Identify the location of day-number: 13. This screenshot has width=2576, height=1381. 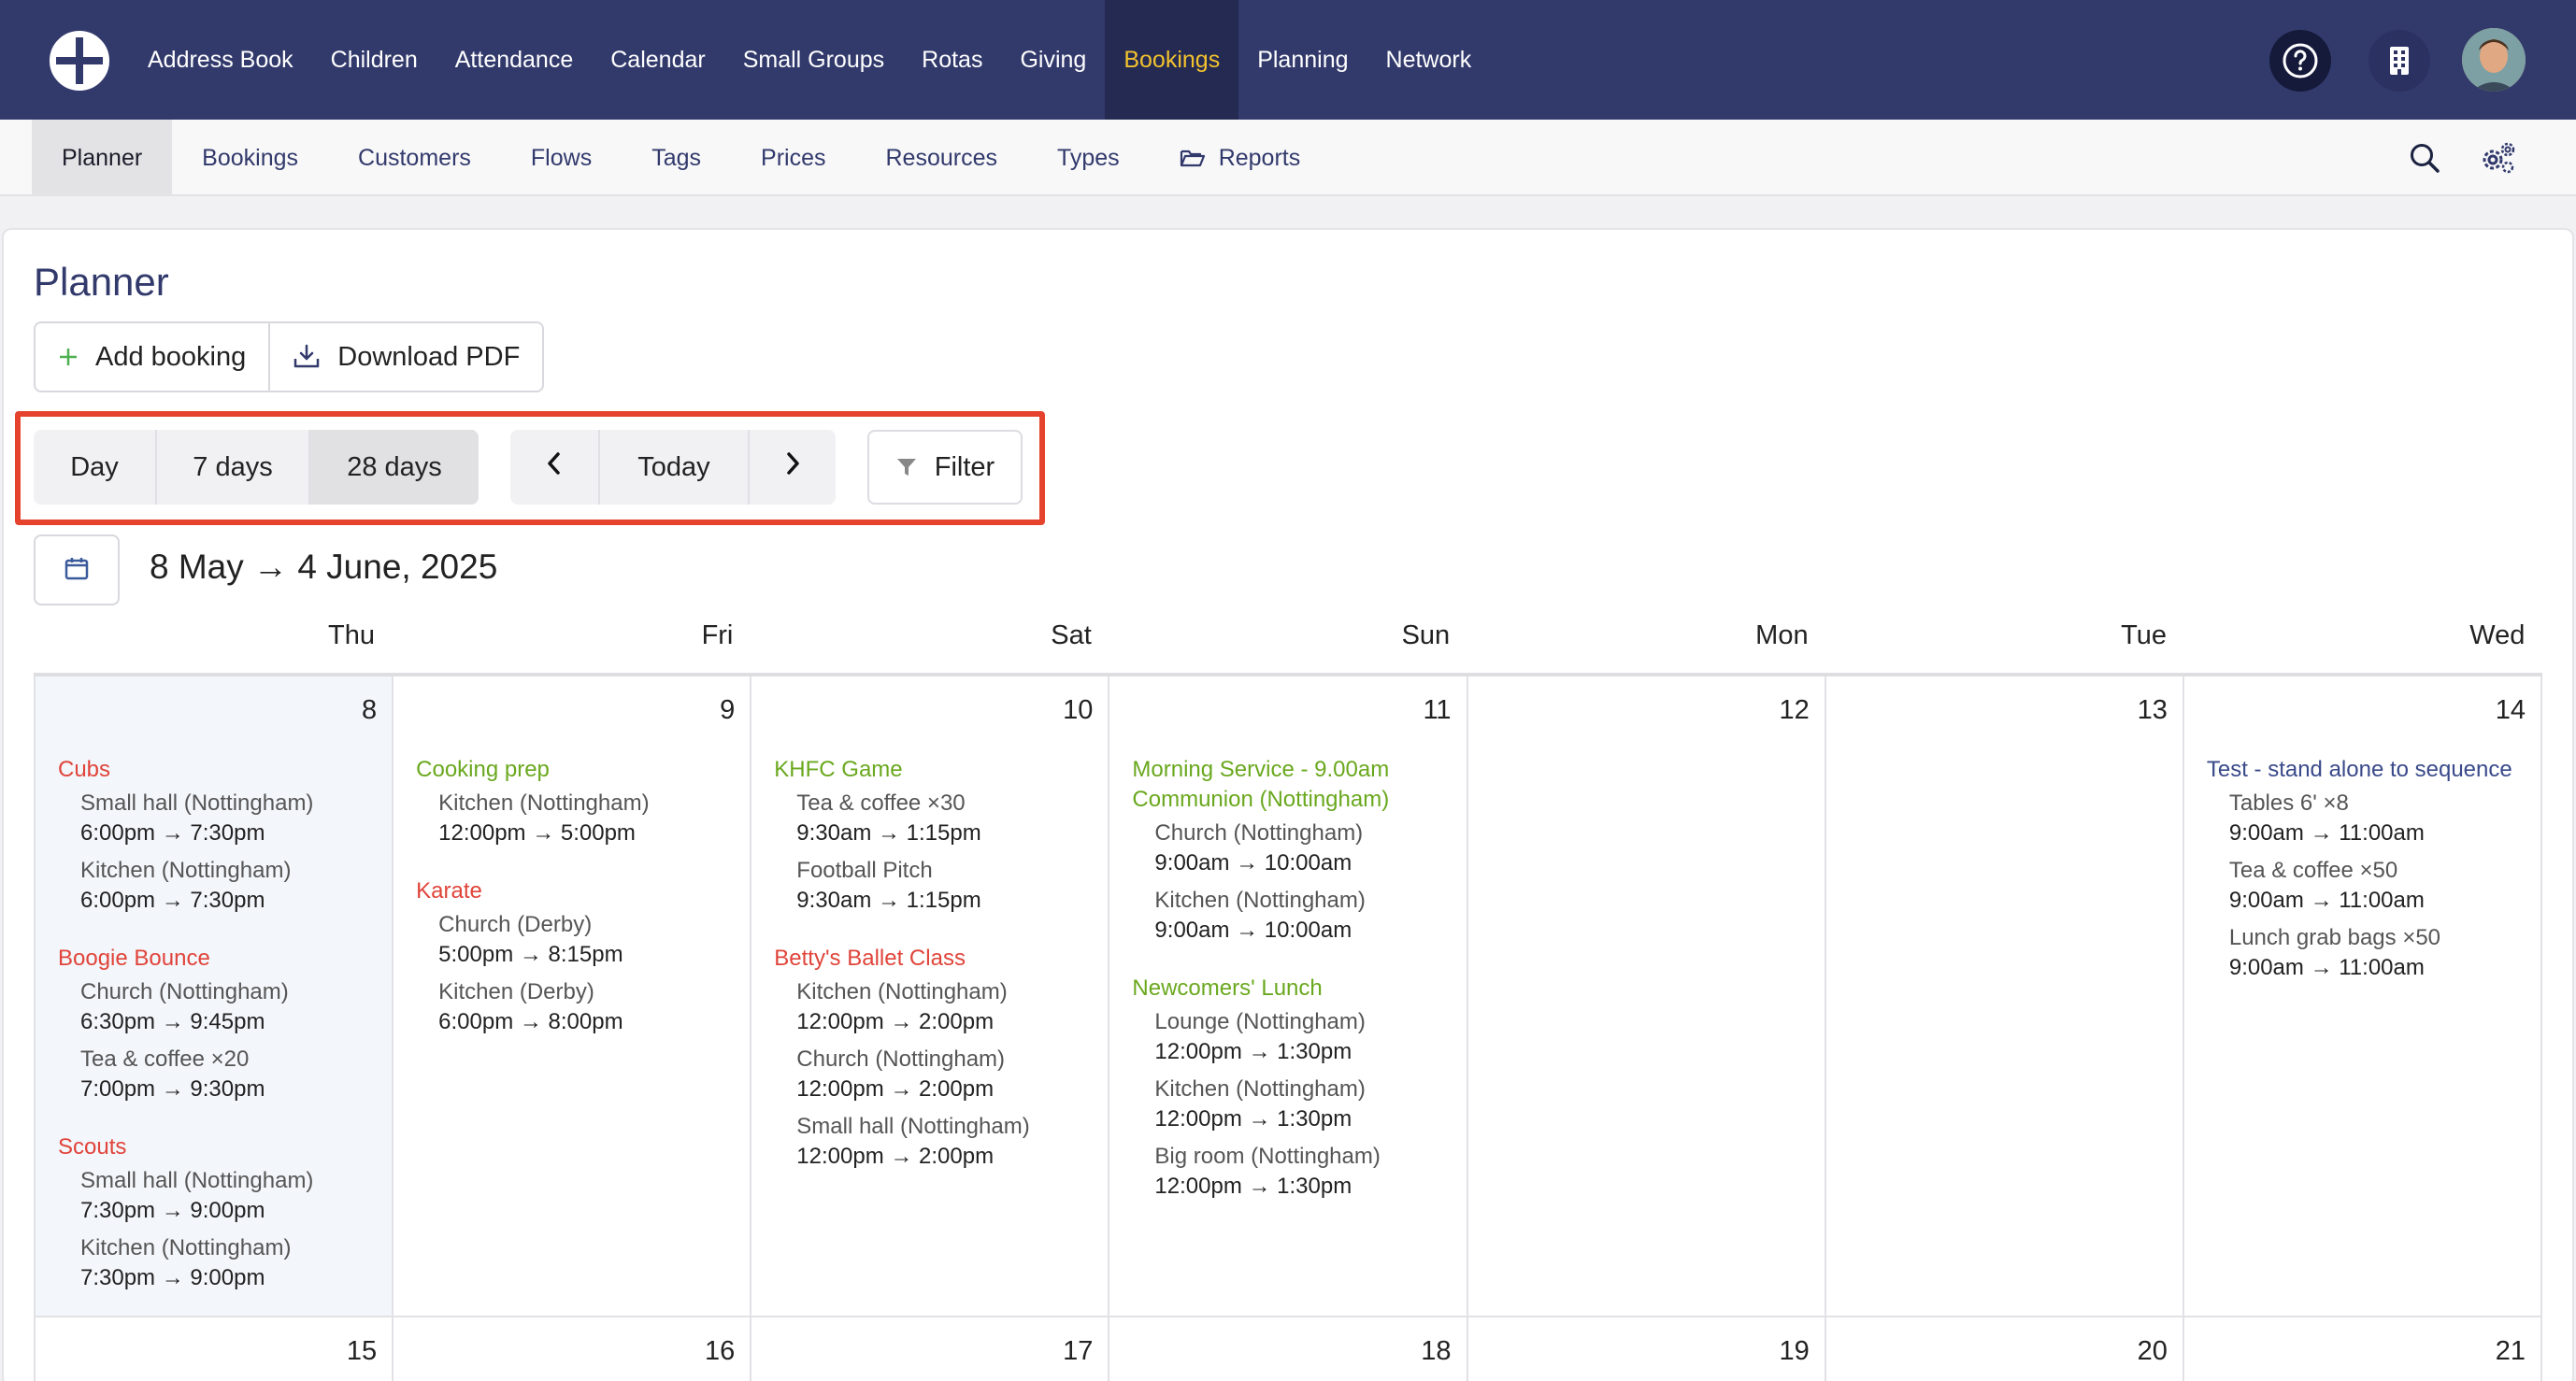
(2152, 710).